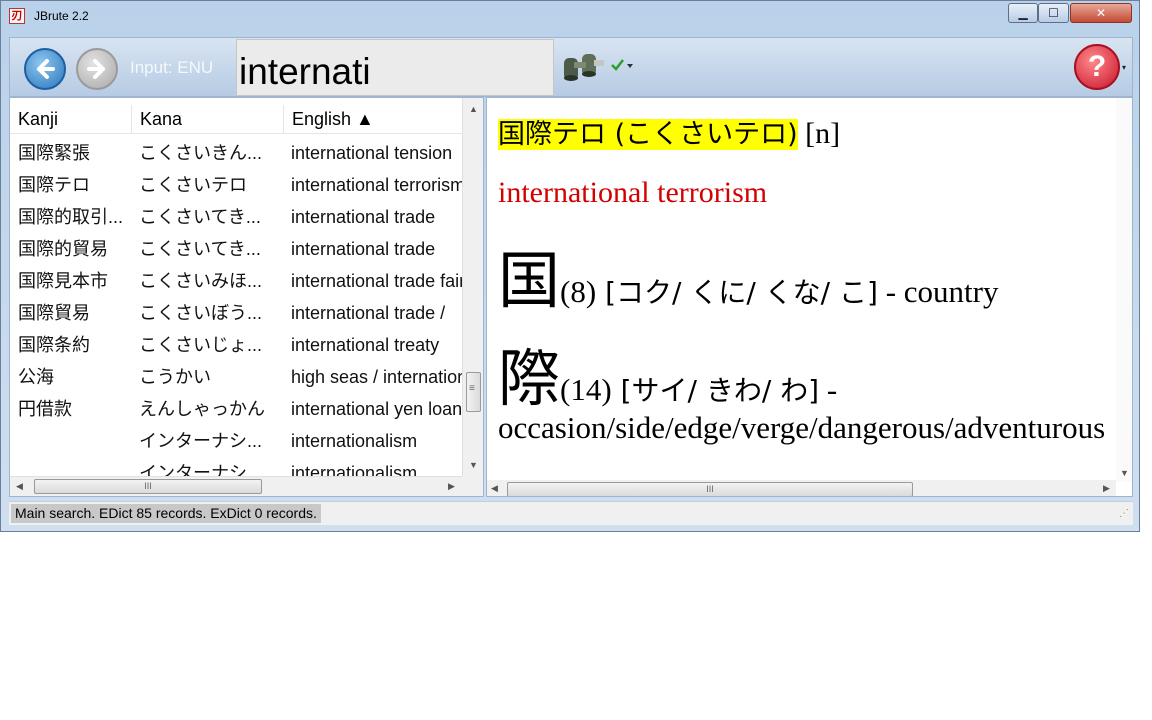 This screenshot has width=1152, height=720. I want to click on cell-english: international terrorism, so click(376, 185).